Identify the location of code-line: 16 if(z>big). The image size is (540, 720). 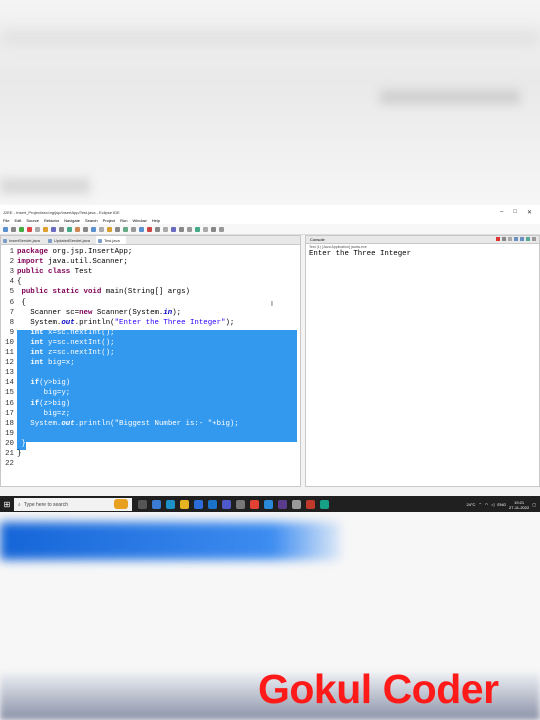
(151, 404).